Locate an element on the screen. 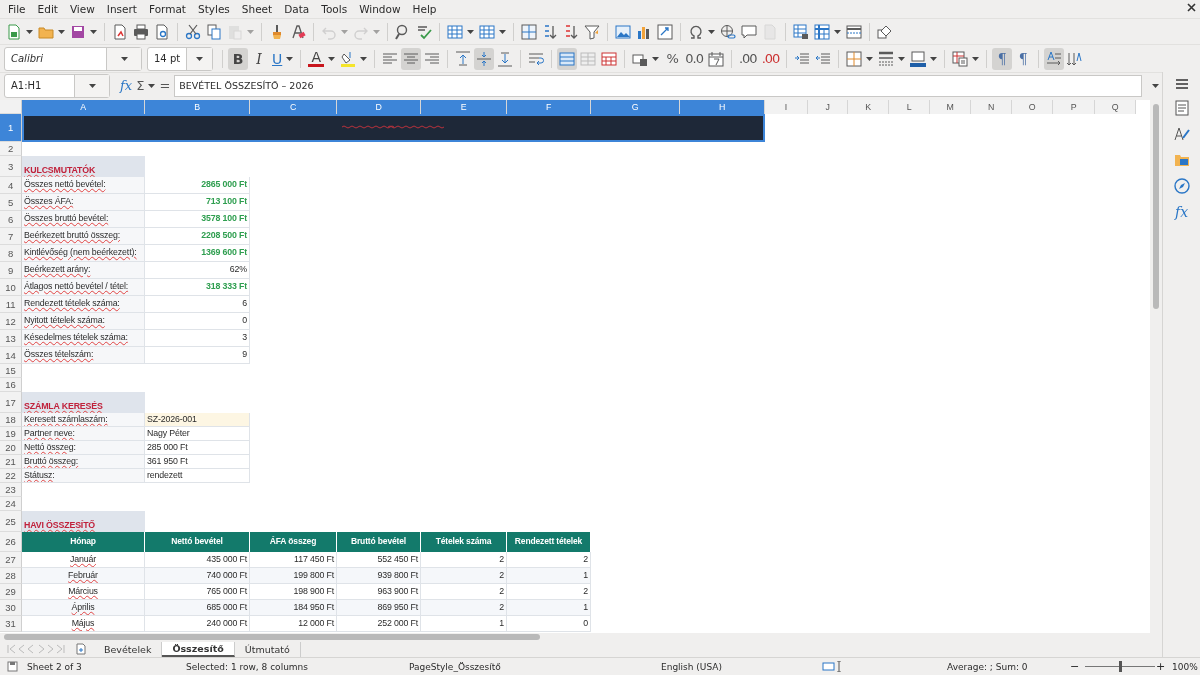  column-header: E is located at coordinates (464, 107).